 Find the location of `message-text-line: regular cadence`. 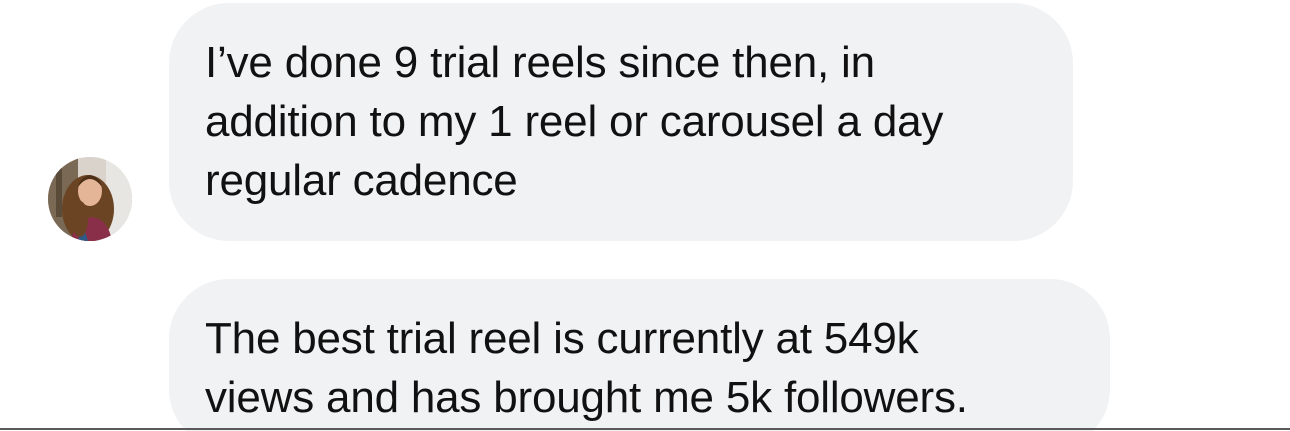

message-text-line: regular cadence is located at coordinates (361, 180).